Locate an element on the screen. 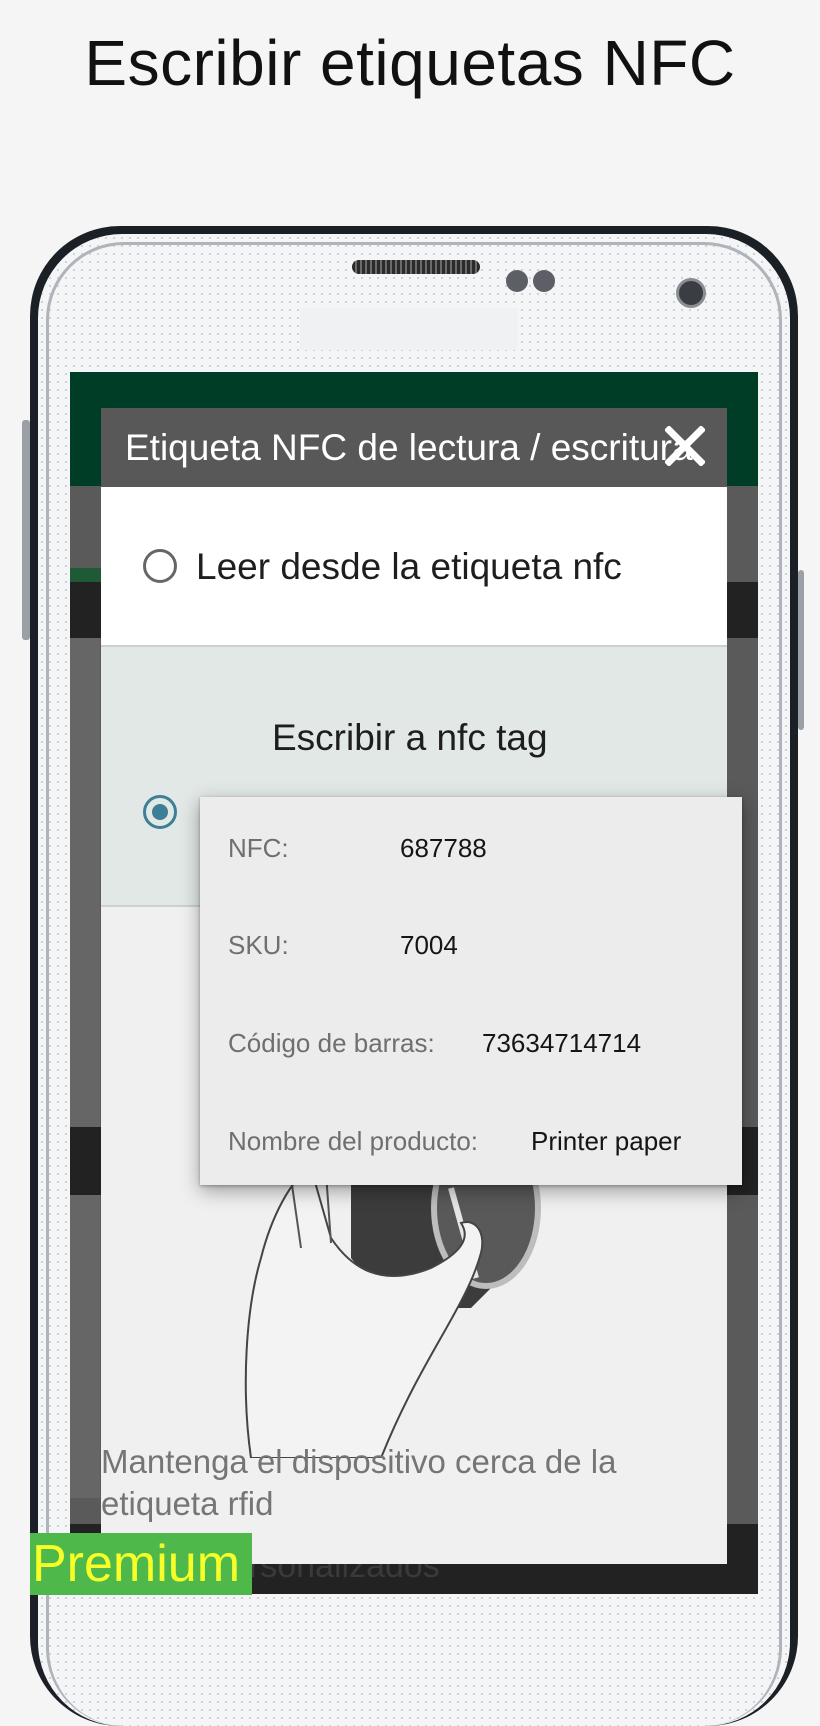 The image size is (820, 1726). barcode-row: Código de barras: 73634714714 is located at coordinates (434, 1043).